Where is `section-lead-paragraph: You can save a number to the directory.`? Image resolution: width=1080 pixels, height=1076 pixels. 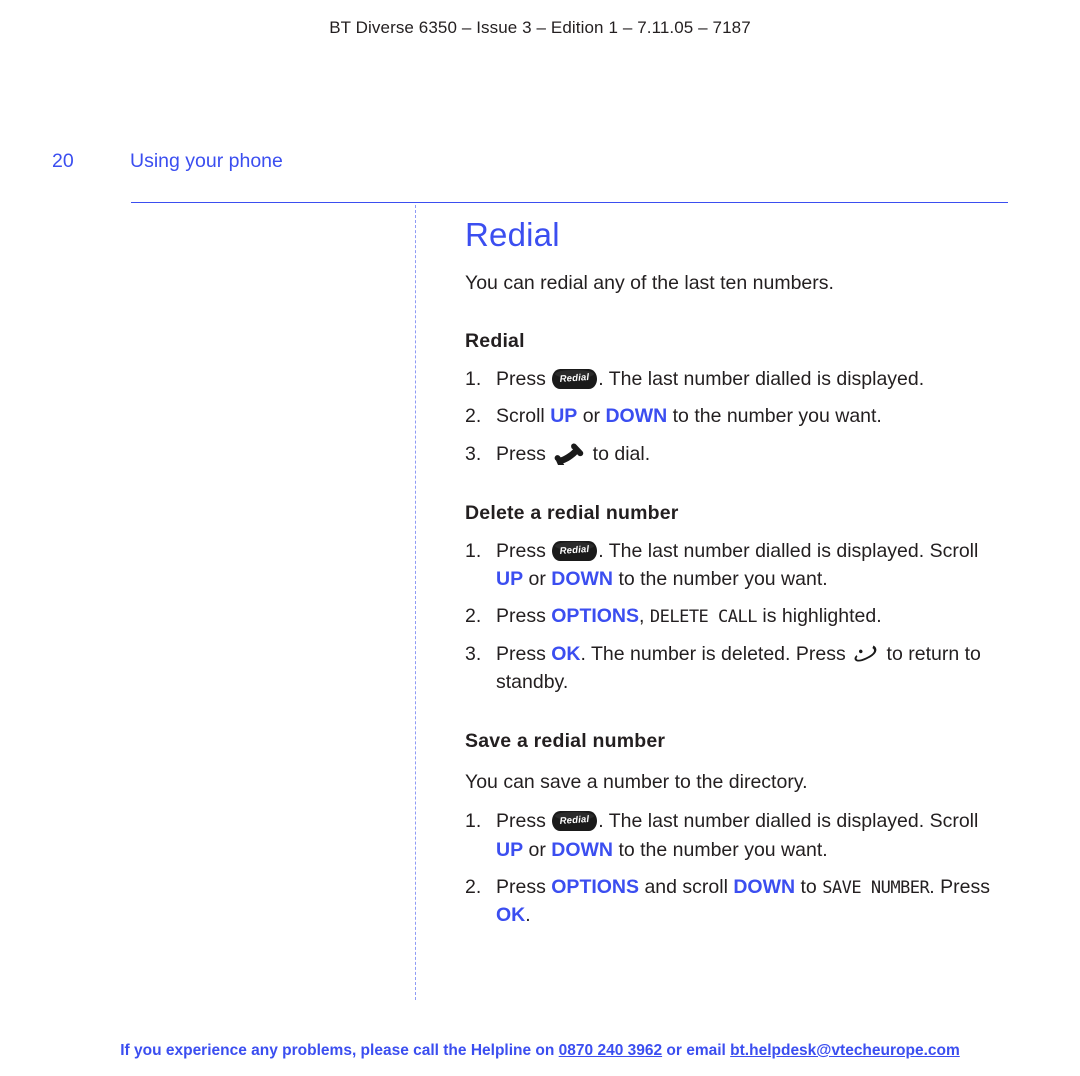 section-lead-paragraph: You can save a number to the directory. is located at coordinates (636, 782).